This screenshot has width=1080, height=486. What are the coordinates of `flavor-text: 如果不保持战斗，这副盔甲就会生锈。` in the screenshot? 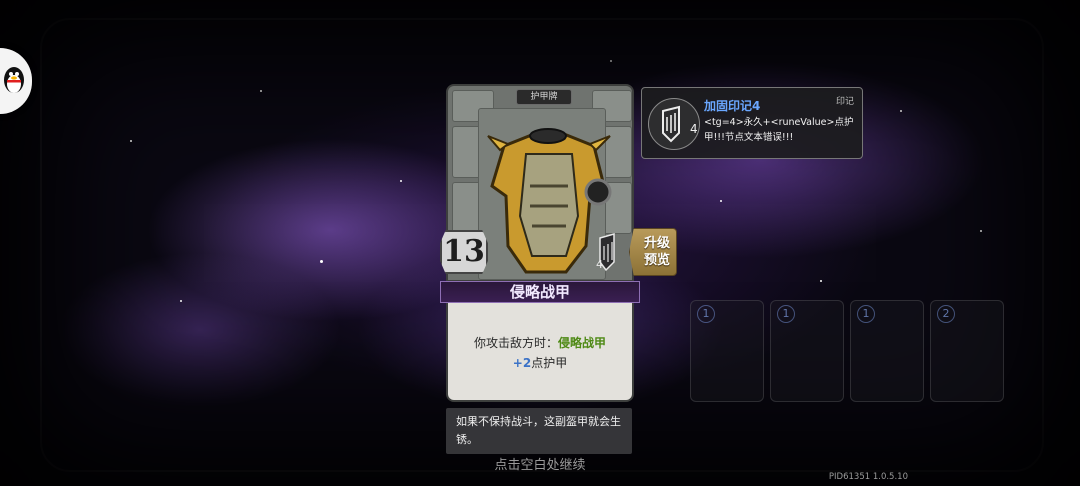 It's located at (538, 430).